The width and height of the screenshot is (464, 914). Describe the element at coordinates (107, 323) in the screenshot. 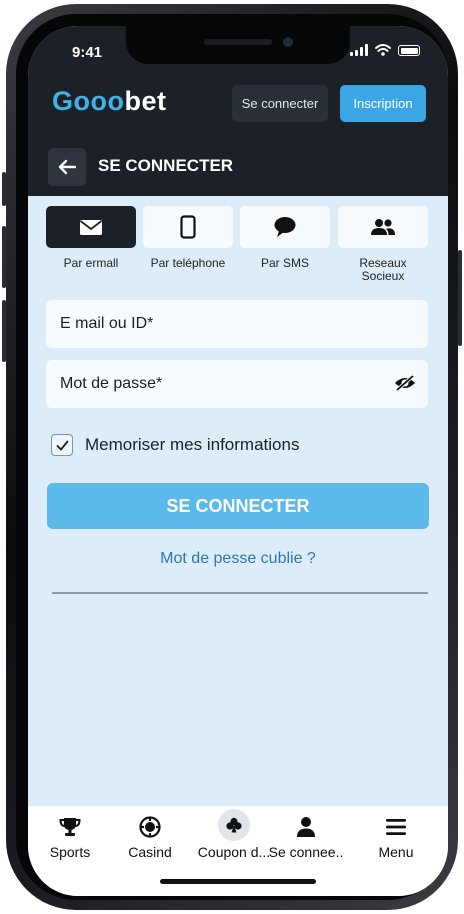

I see `email-placeholder: E mail ou ID*` at that location.